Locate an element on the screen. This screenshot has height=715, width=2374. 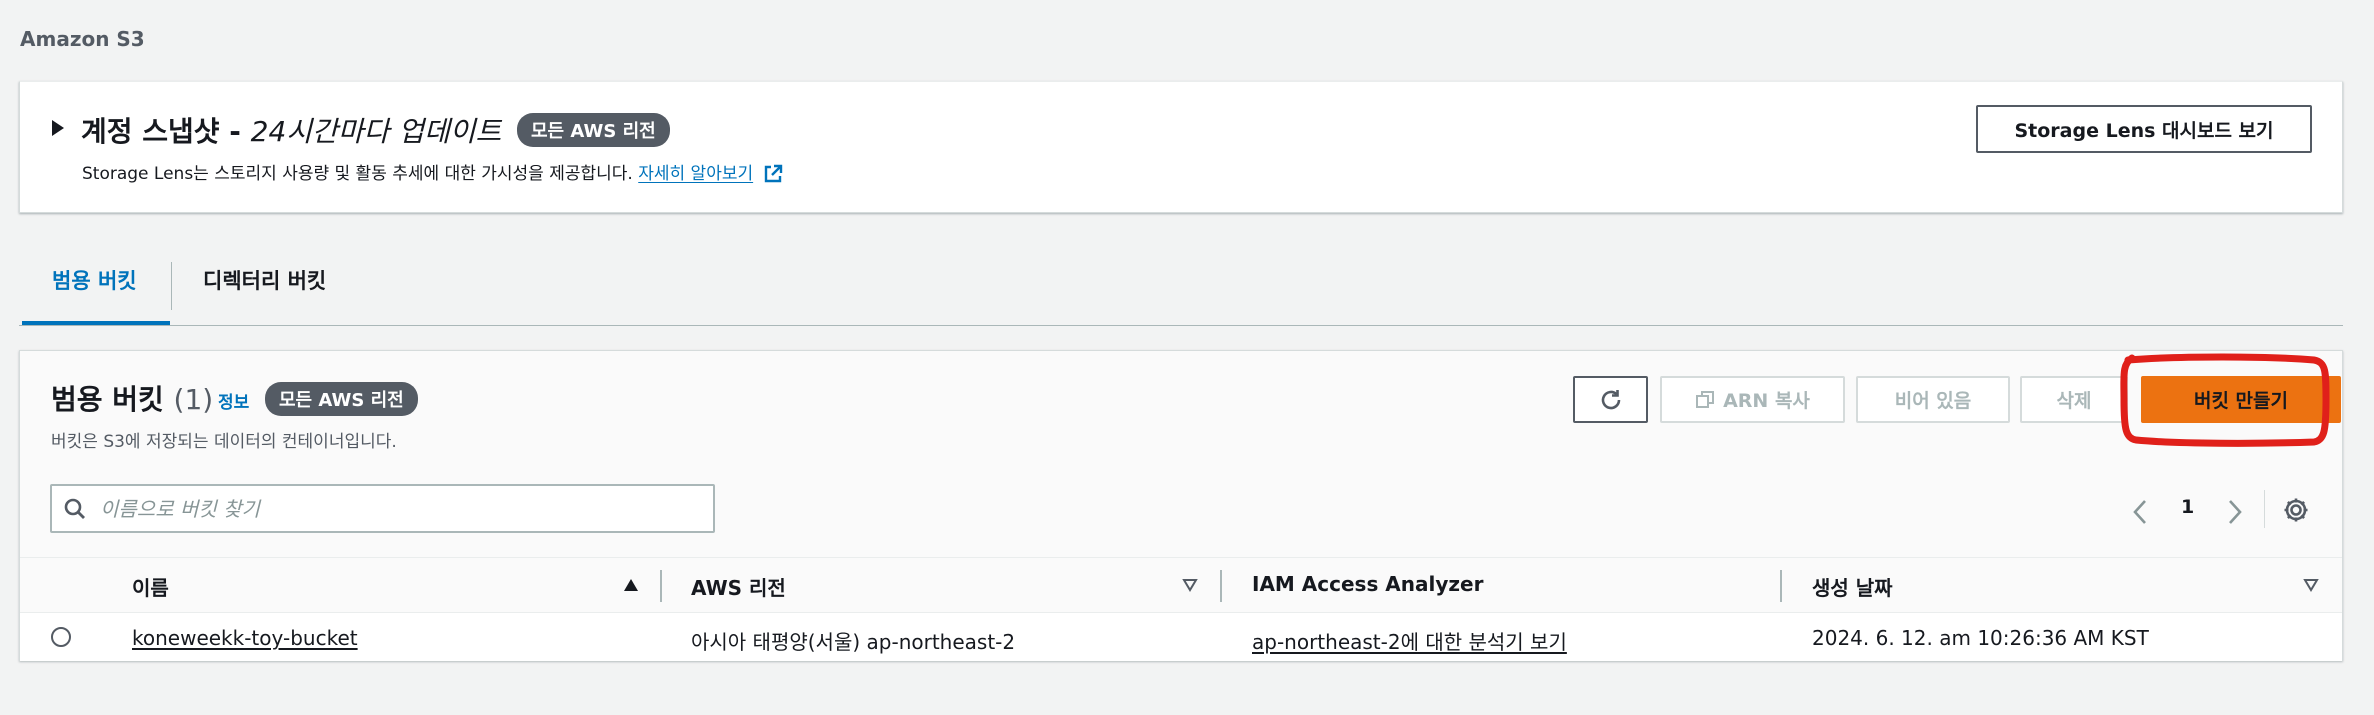
row-select-radio is located at coordinates (61, 637).